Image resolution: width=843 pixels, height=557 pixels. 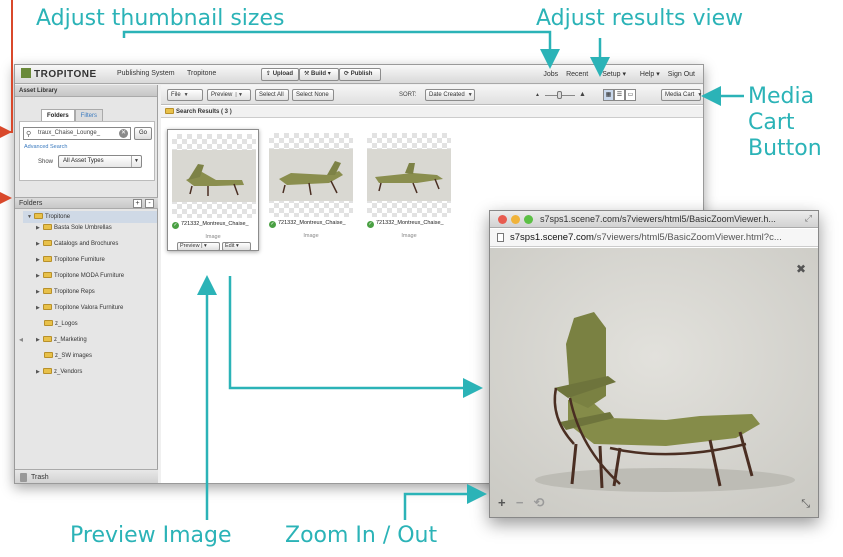 What do you see at coordinates (539, 503) in the screenshot?
I see `zoom-reset-icon: ⟲` at bounding box center [539, 503].